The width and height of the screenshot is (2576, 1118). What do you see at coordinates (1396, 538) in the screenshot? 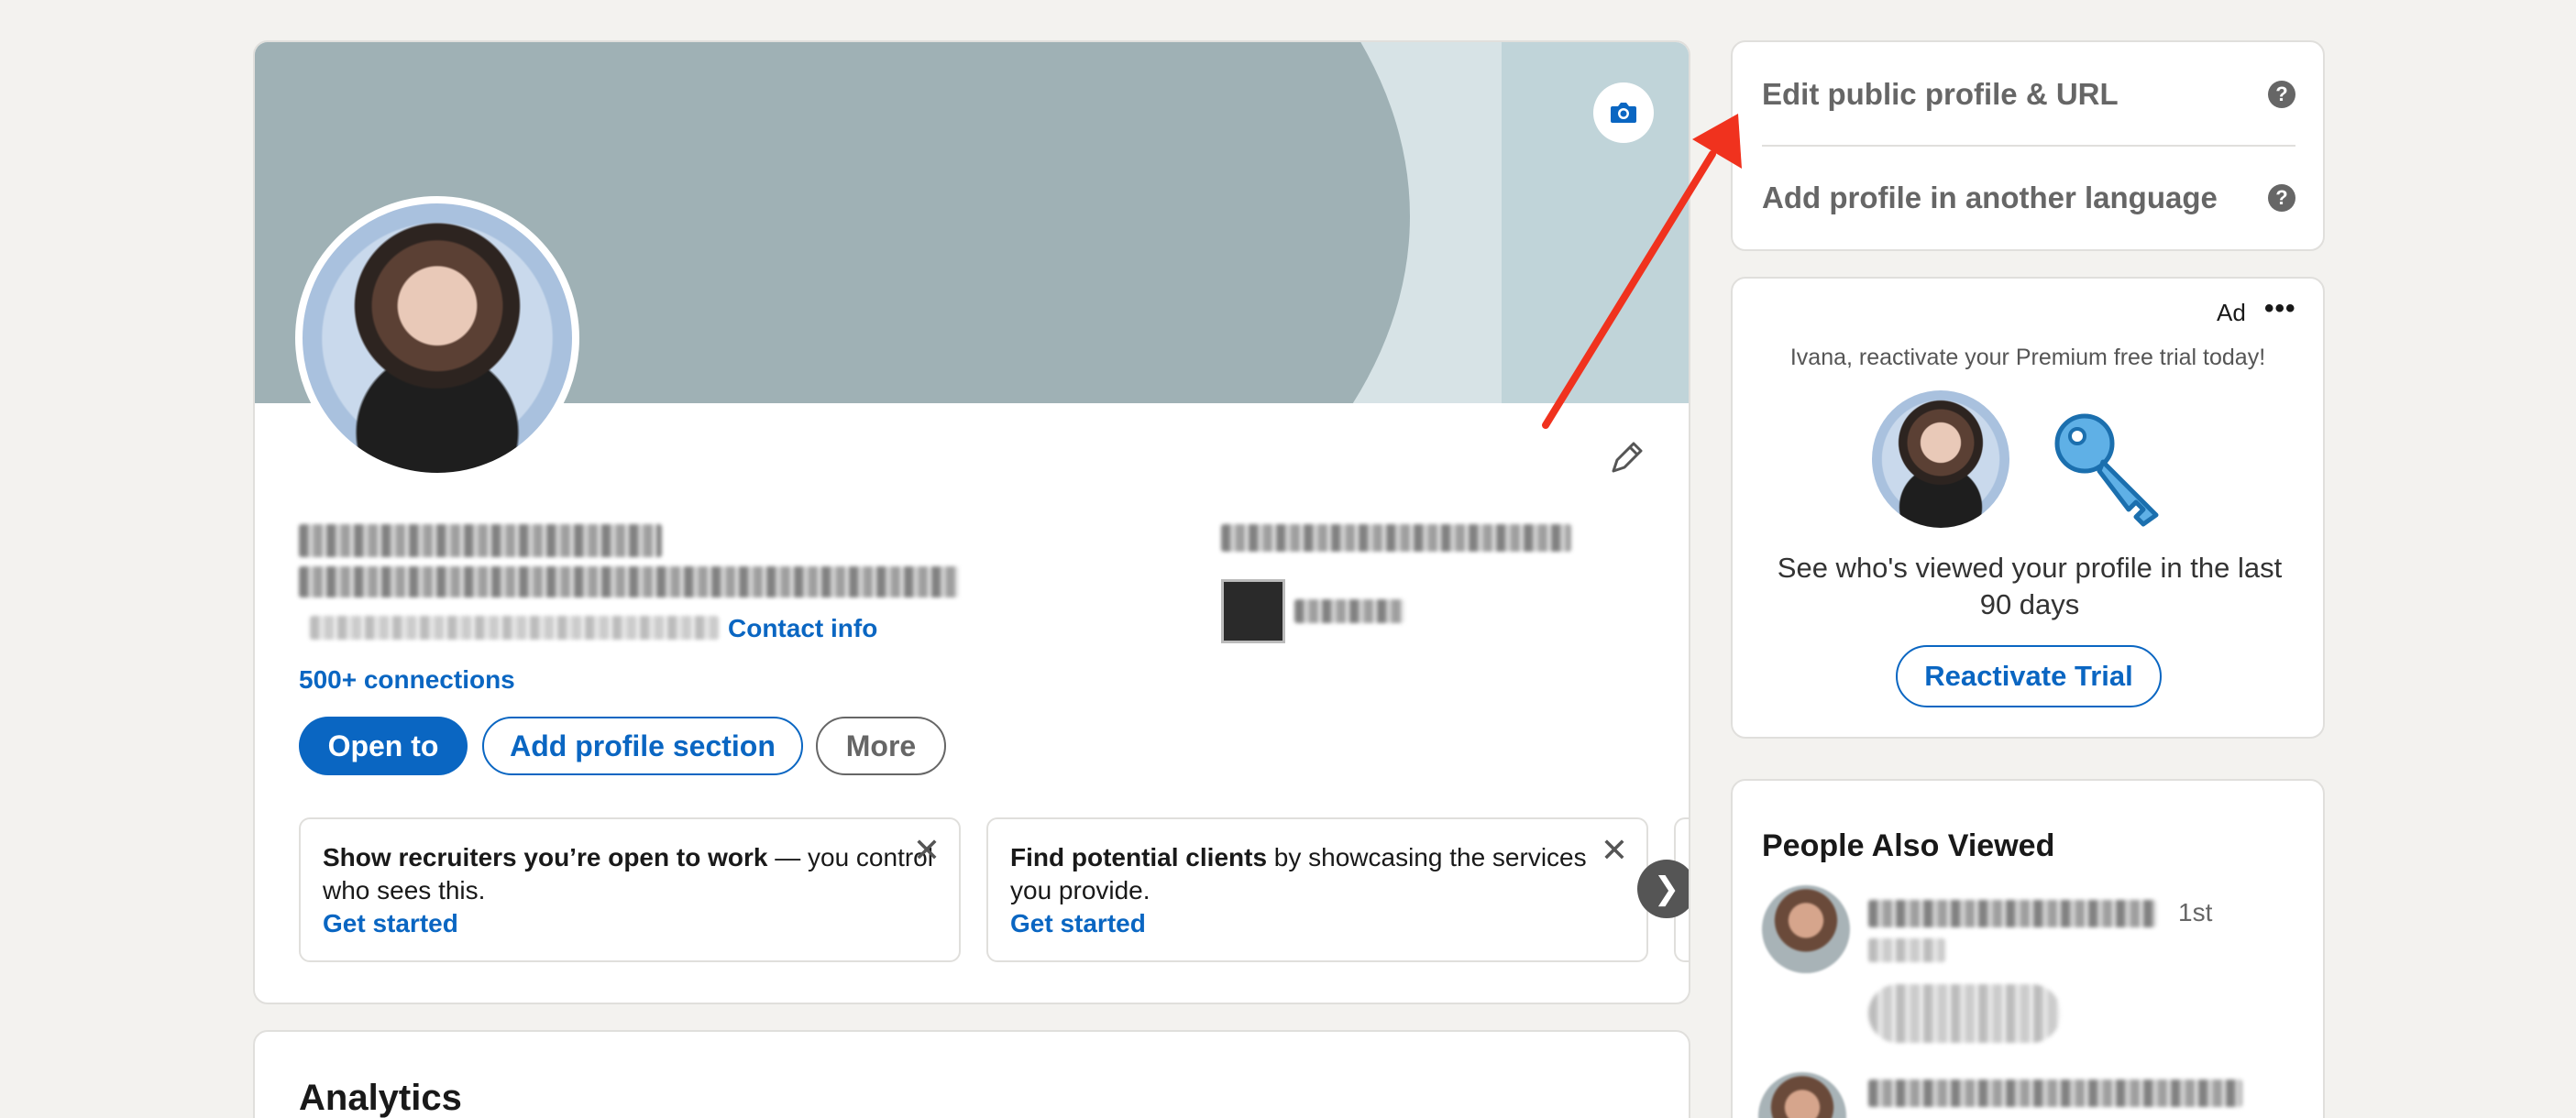
I see `redacted-company` at bounding box center [1396, 538].